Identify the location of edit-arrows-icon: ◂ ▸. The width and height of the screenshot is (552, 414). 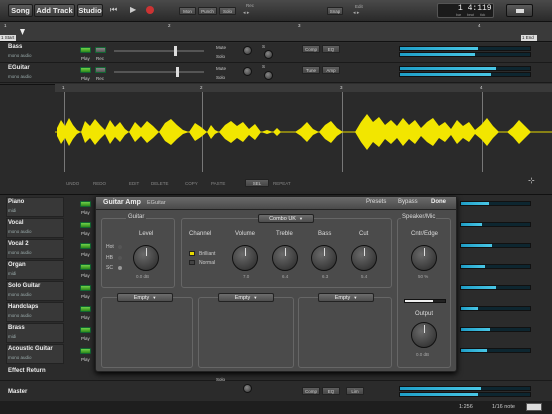
(356, 13).